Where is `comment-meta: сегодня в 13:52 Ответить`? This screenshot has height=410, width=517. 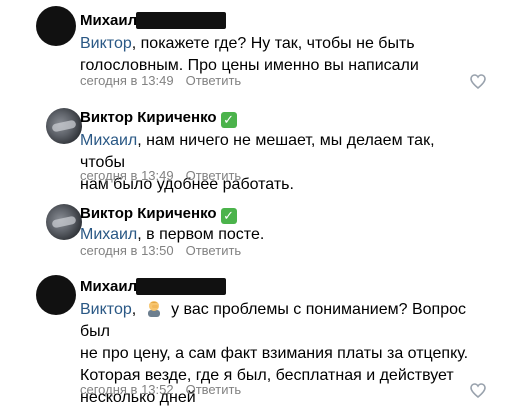 comment-meta: сегодня в 13:52 Ответить is located at coordinates (160, 389).